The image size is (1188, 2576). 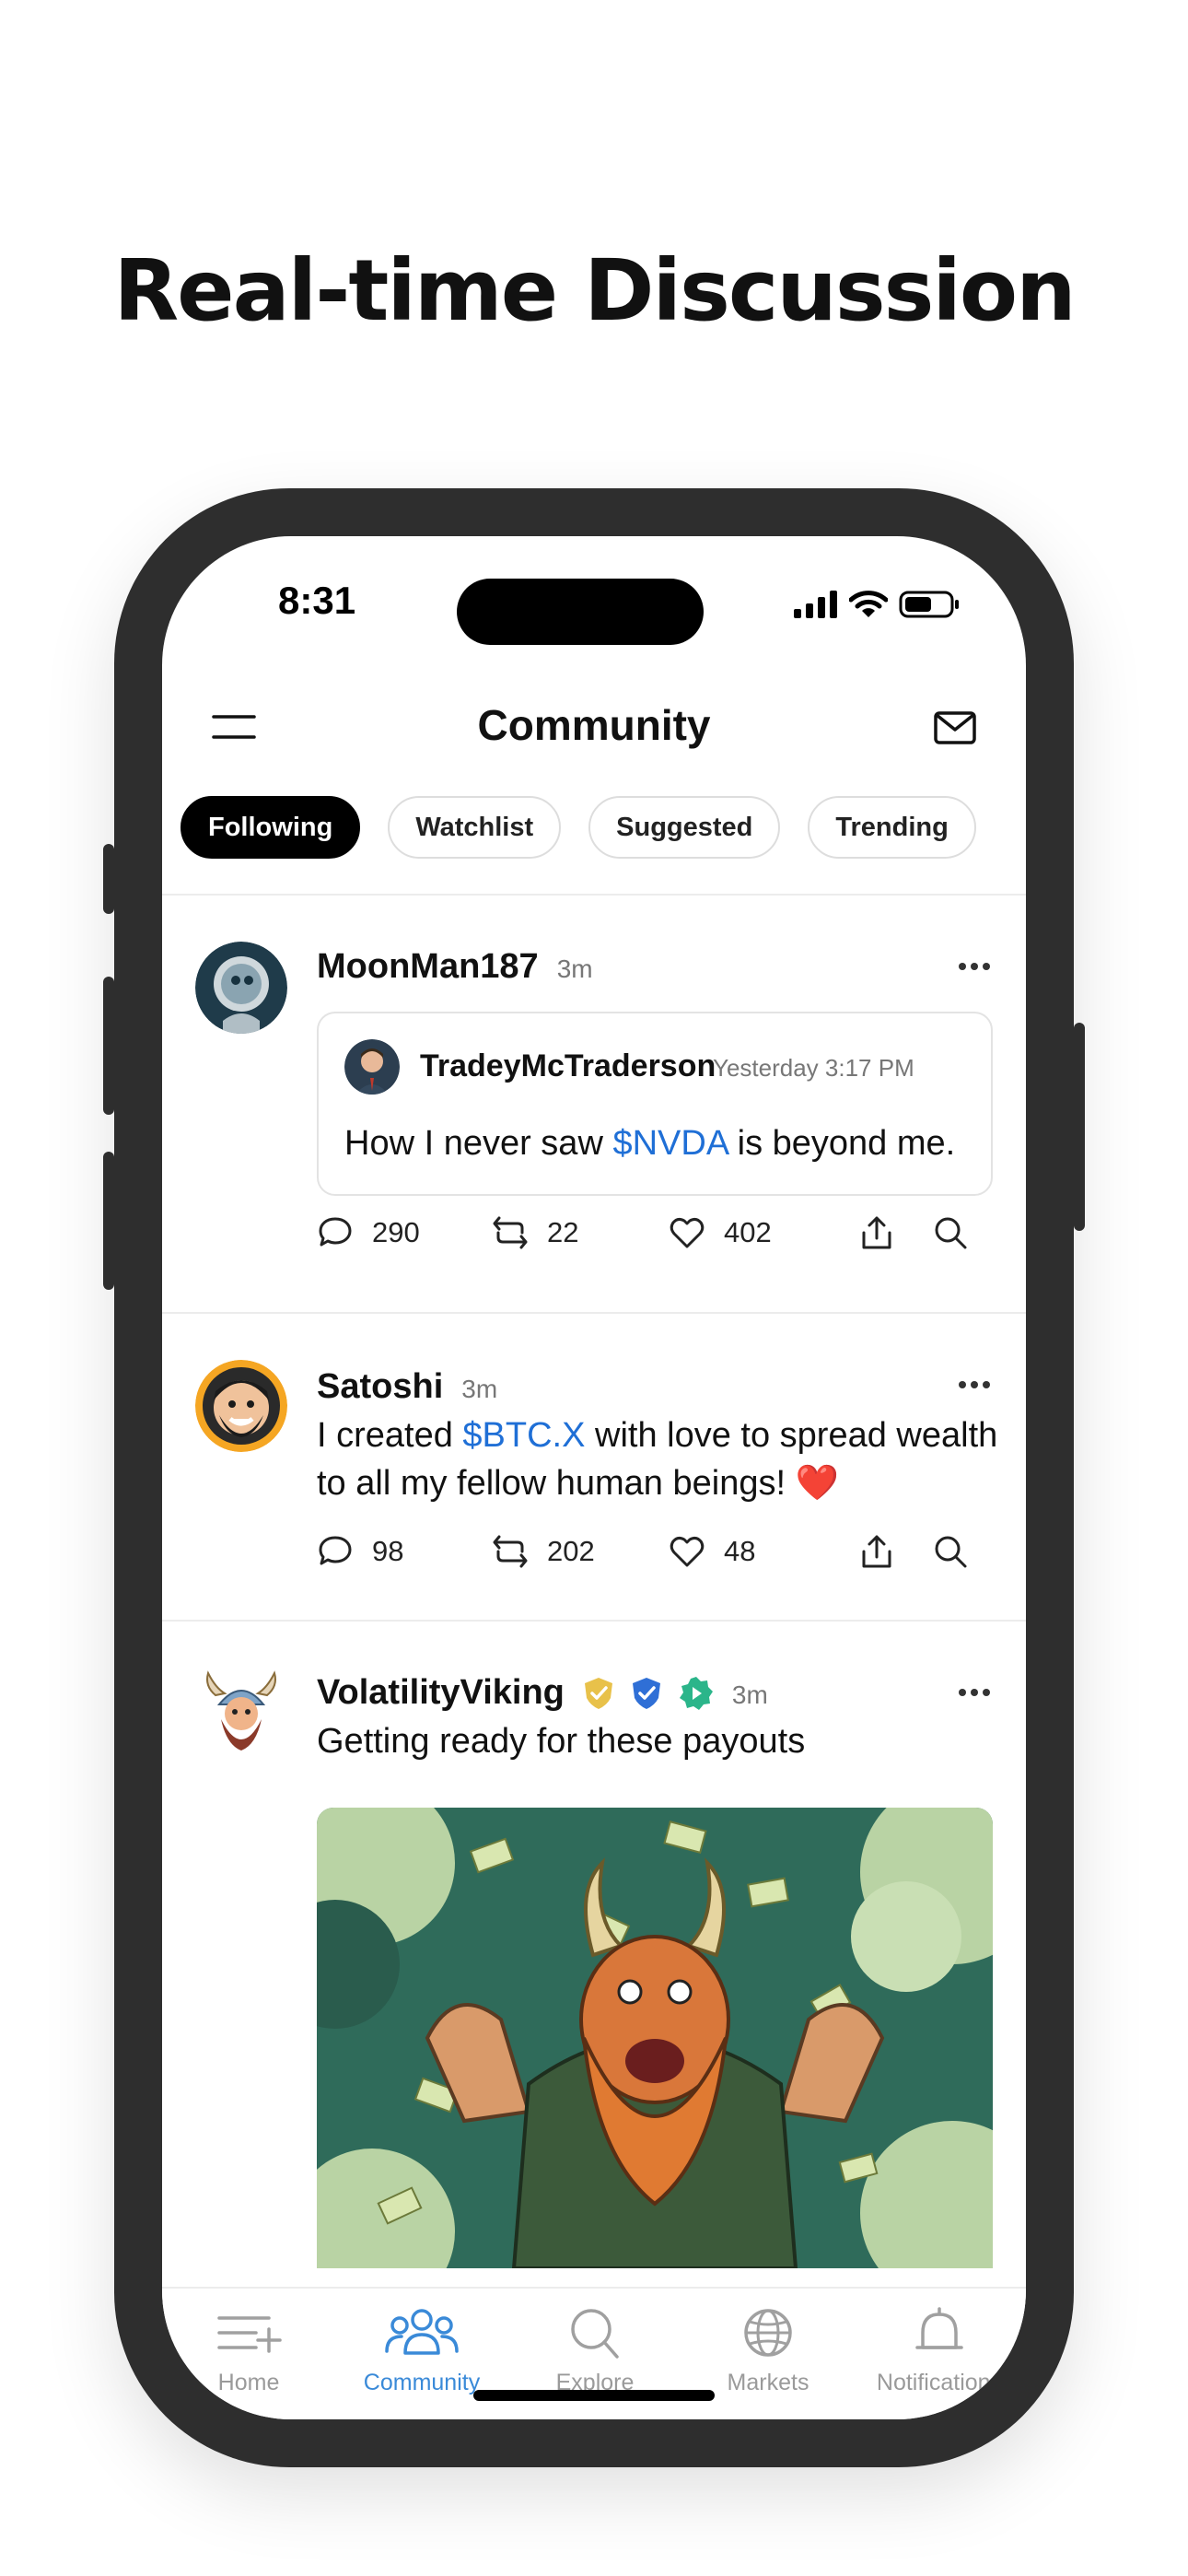 What do you see at coordinates (535, 1232) in the screenshot?
I see `repost-button: 22` at bounding box center [535, 1232].